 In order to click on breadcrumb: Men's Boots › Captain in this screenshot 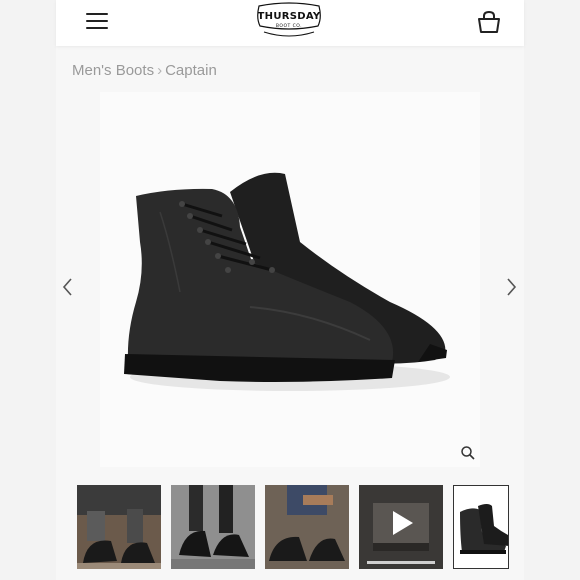, I will do `click(144, 70)`.